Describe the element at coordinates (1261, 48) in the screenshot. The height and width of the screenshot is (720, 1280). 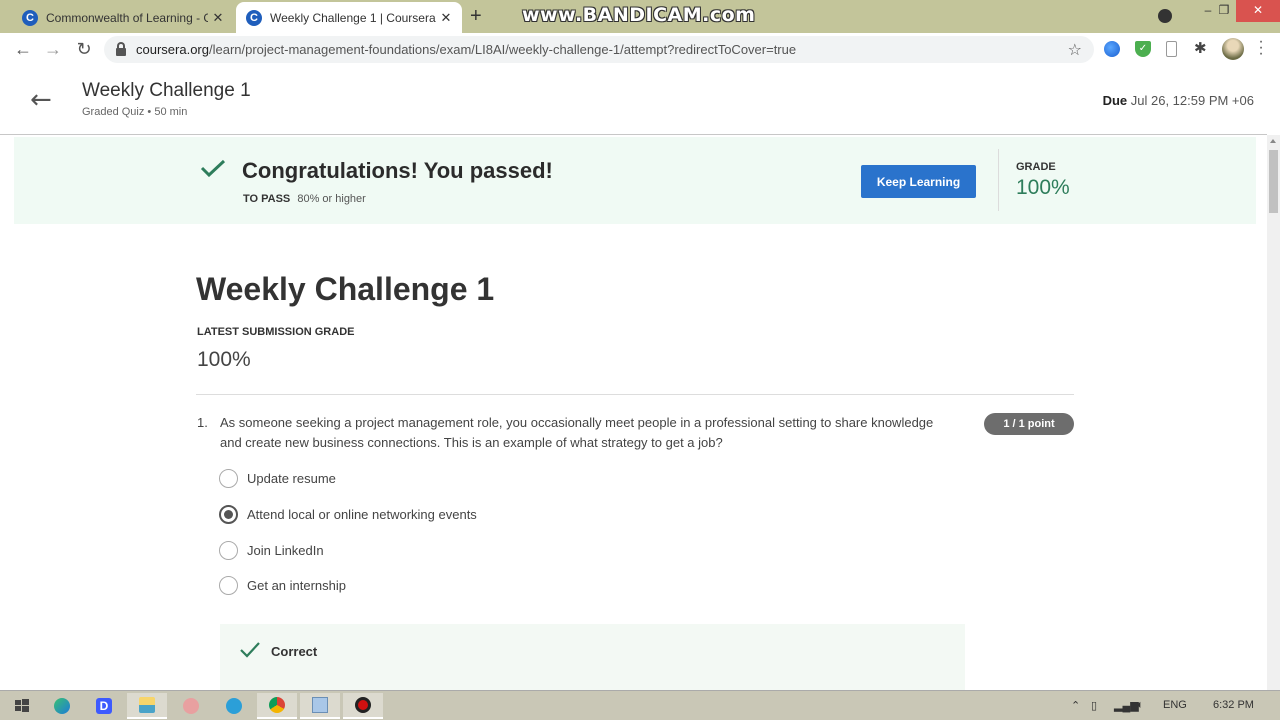
I see `browser-menu-icon: · · ·` at that location.